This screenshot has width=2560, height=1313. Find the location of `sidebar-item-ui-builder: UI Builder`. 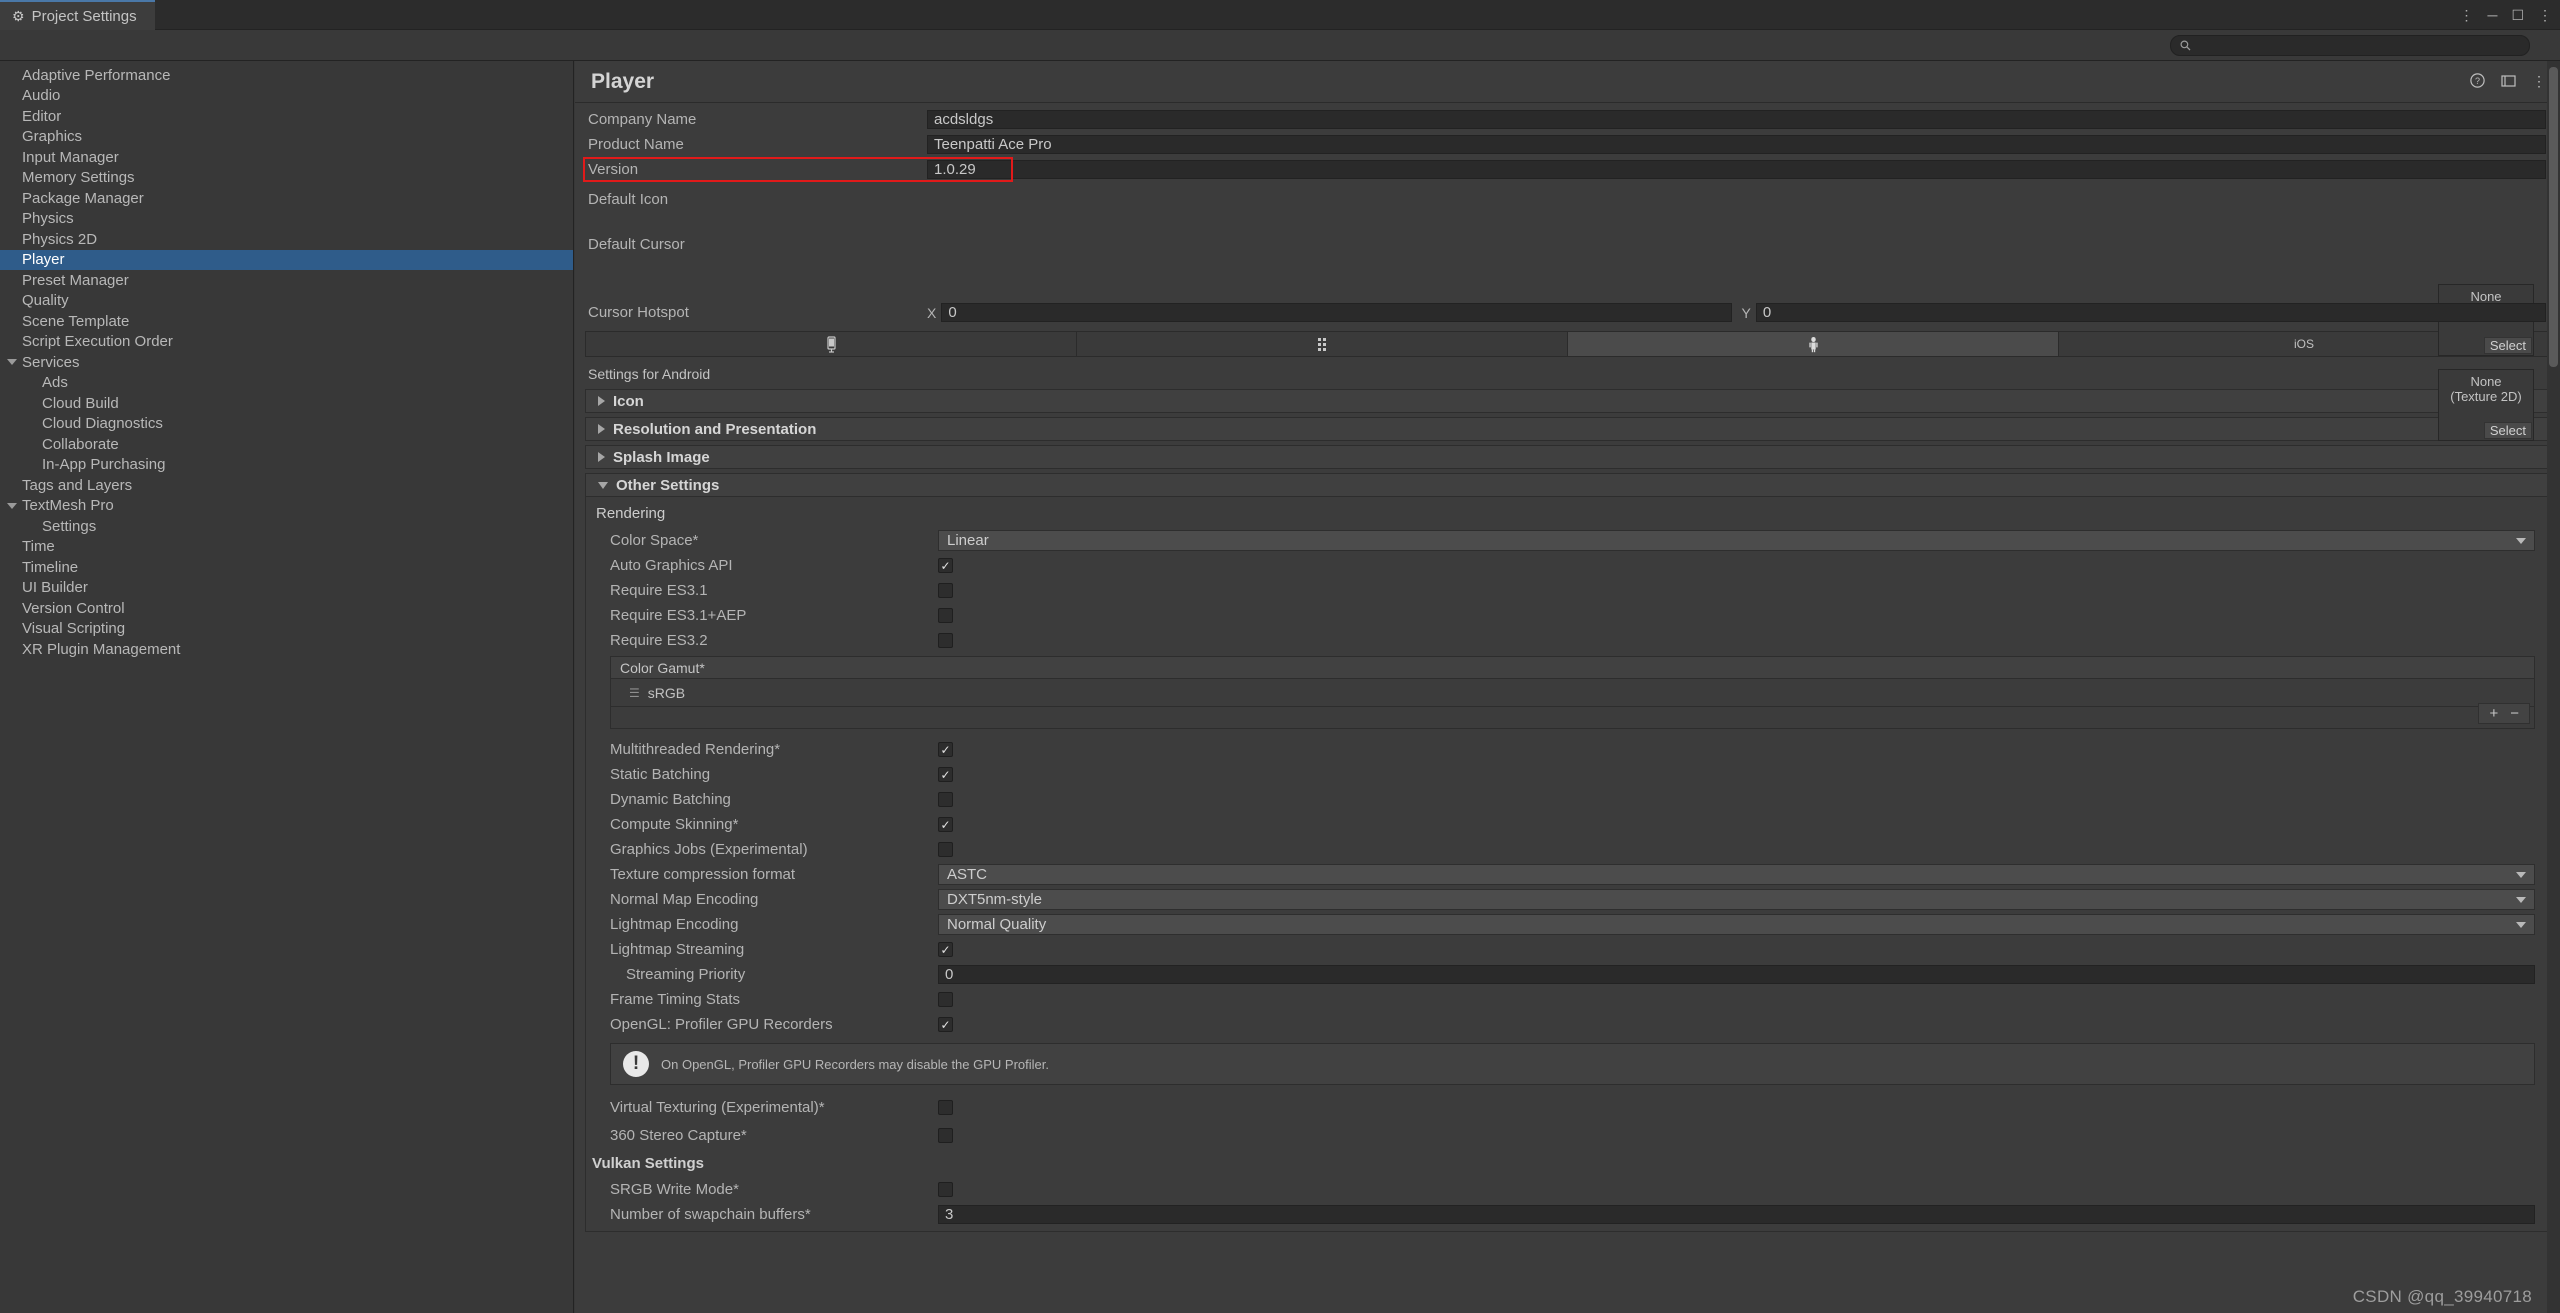

sidebar-item-ui-builder: UI Builder is located at coordinates (286, 588).